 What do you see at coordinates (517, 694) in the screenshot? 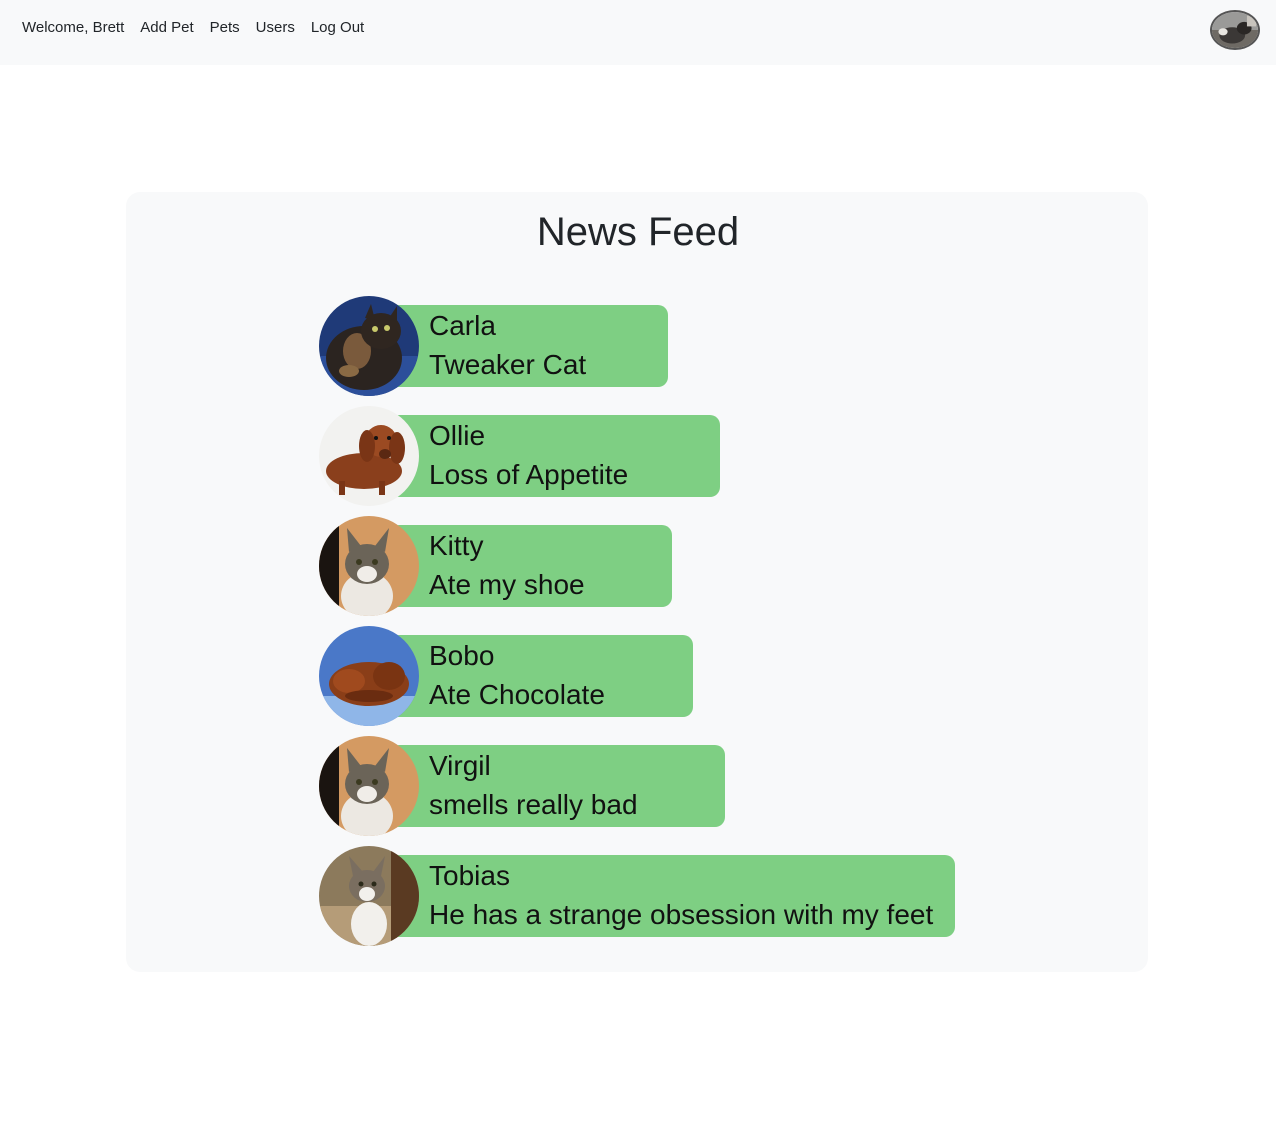
I see `pet-note: Ate Chocolate` at bounding box center [517, 694].